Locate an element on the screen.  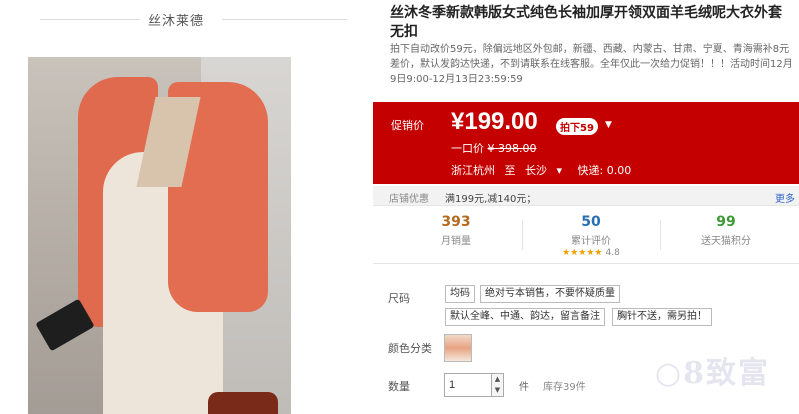
store-name: 丝沐莱德 is located at coordinates (176, 19).